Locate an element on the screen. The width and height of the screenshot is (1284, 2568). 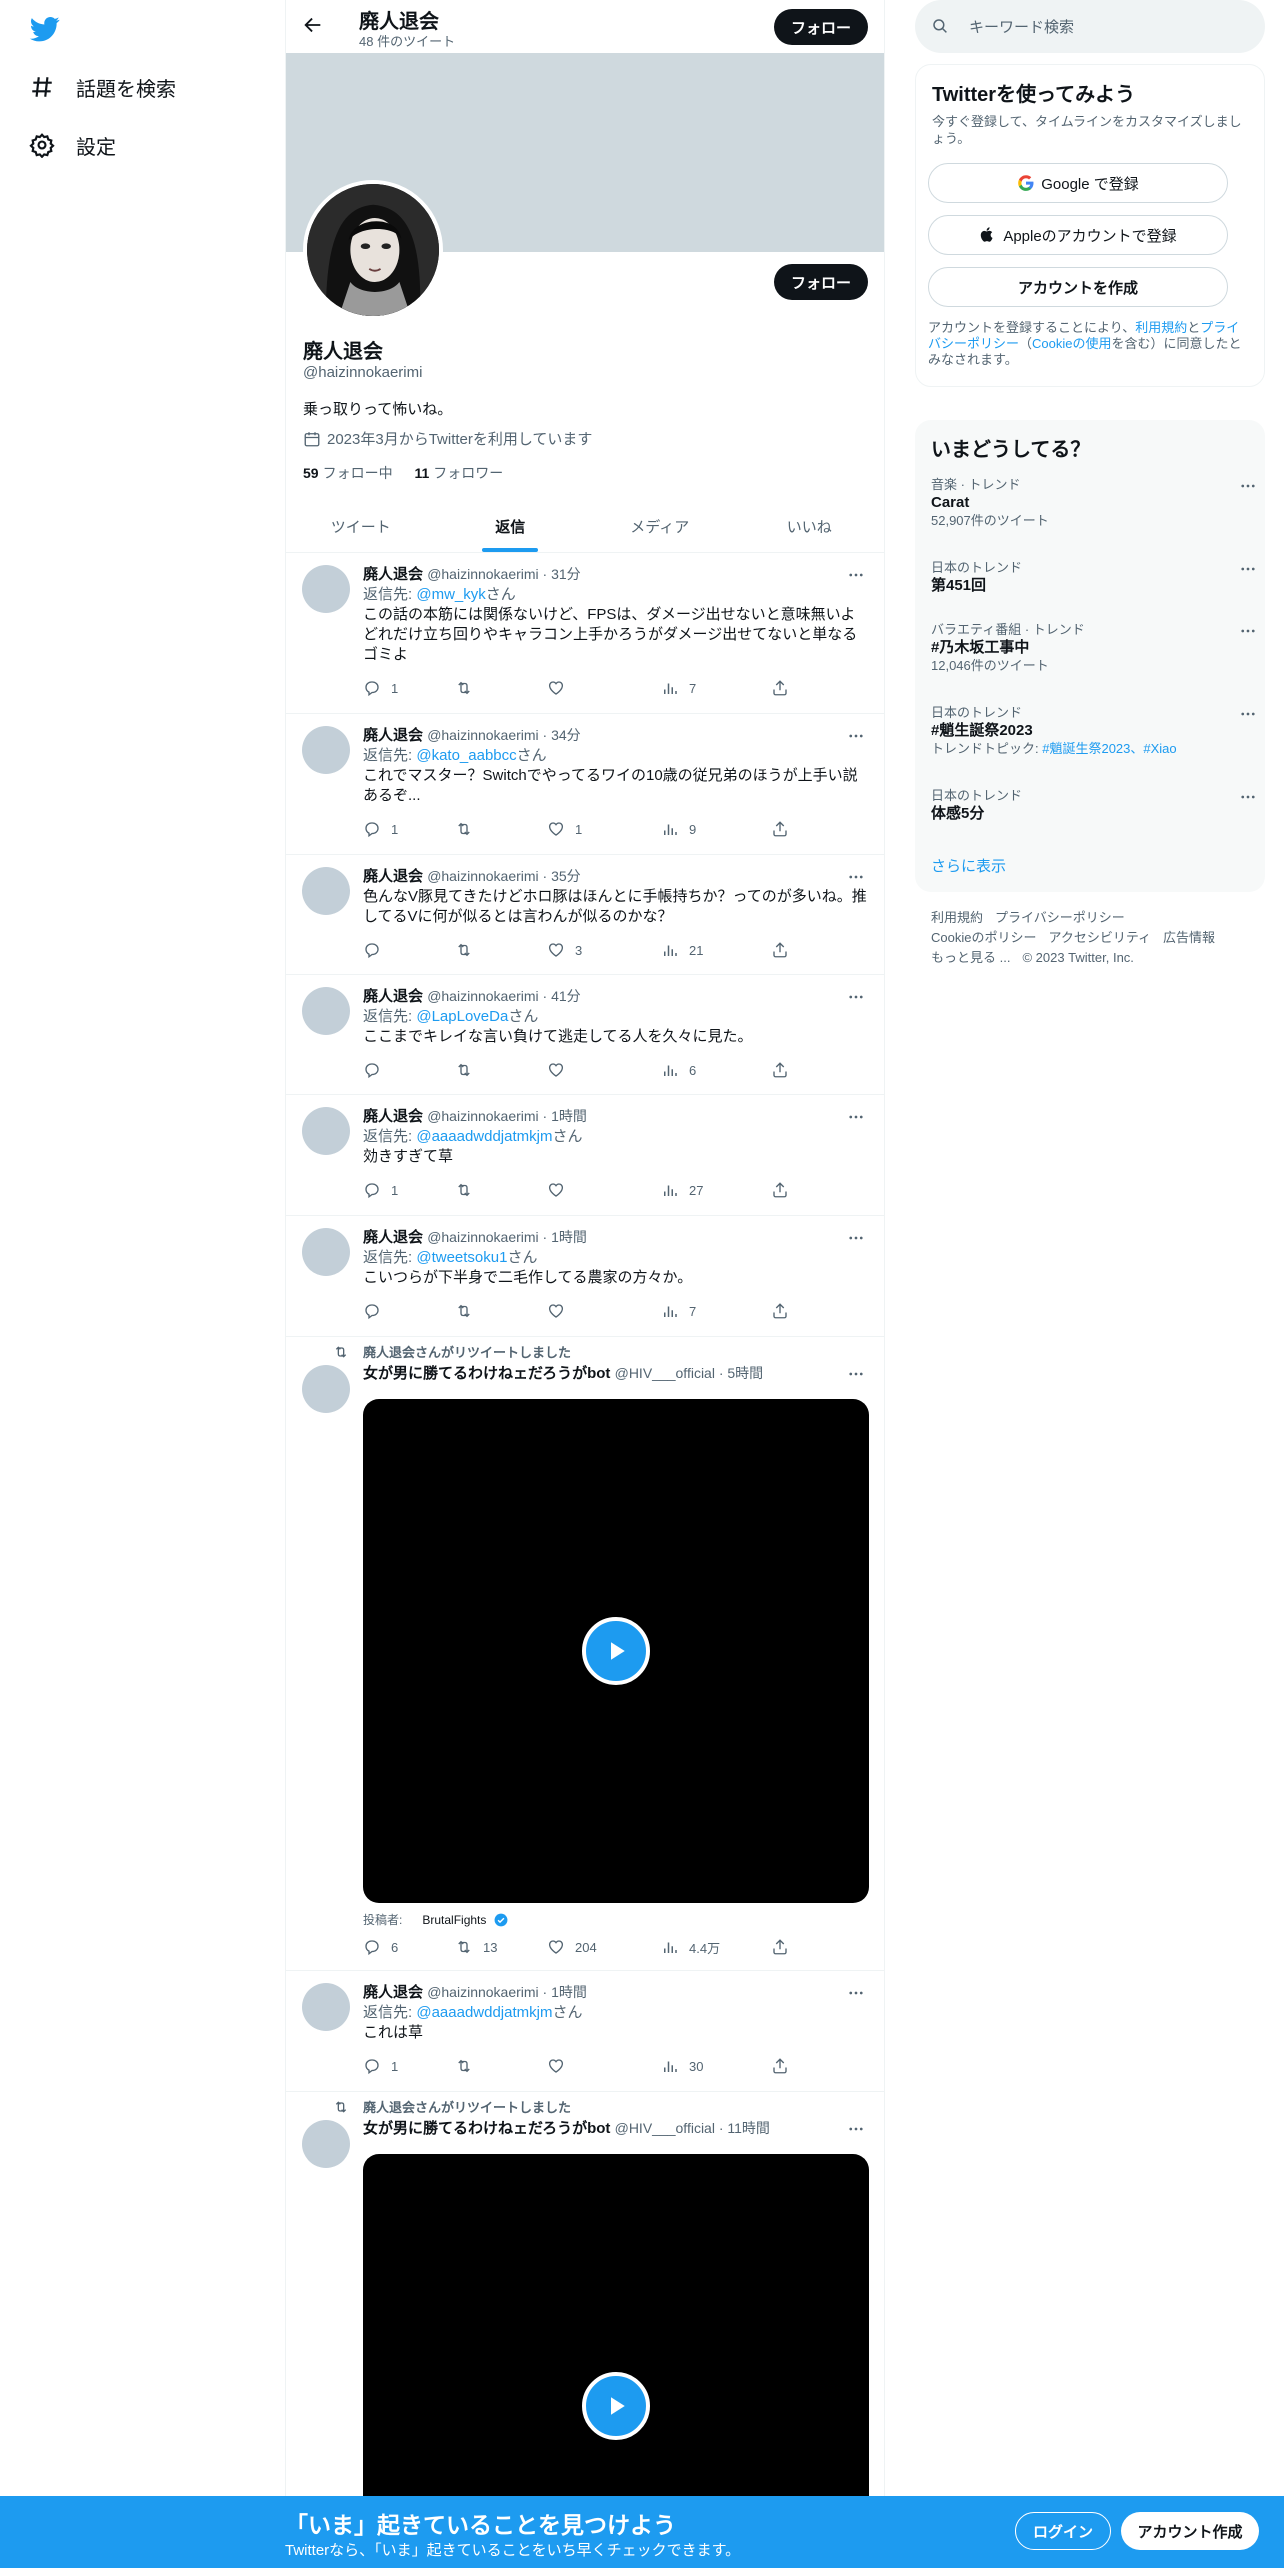
reply-to-handle: @aaaadwddjatmkjm is located at coordinates (484, 1136).